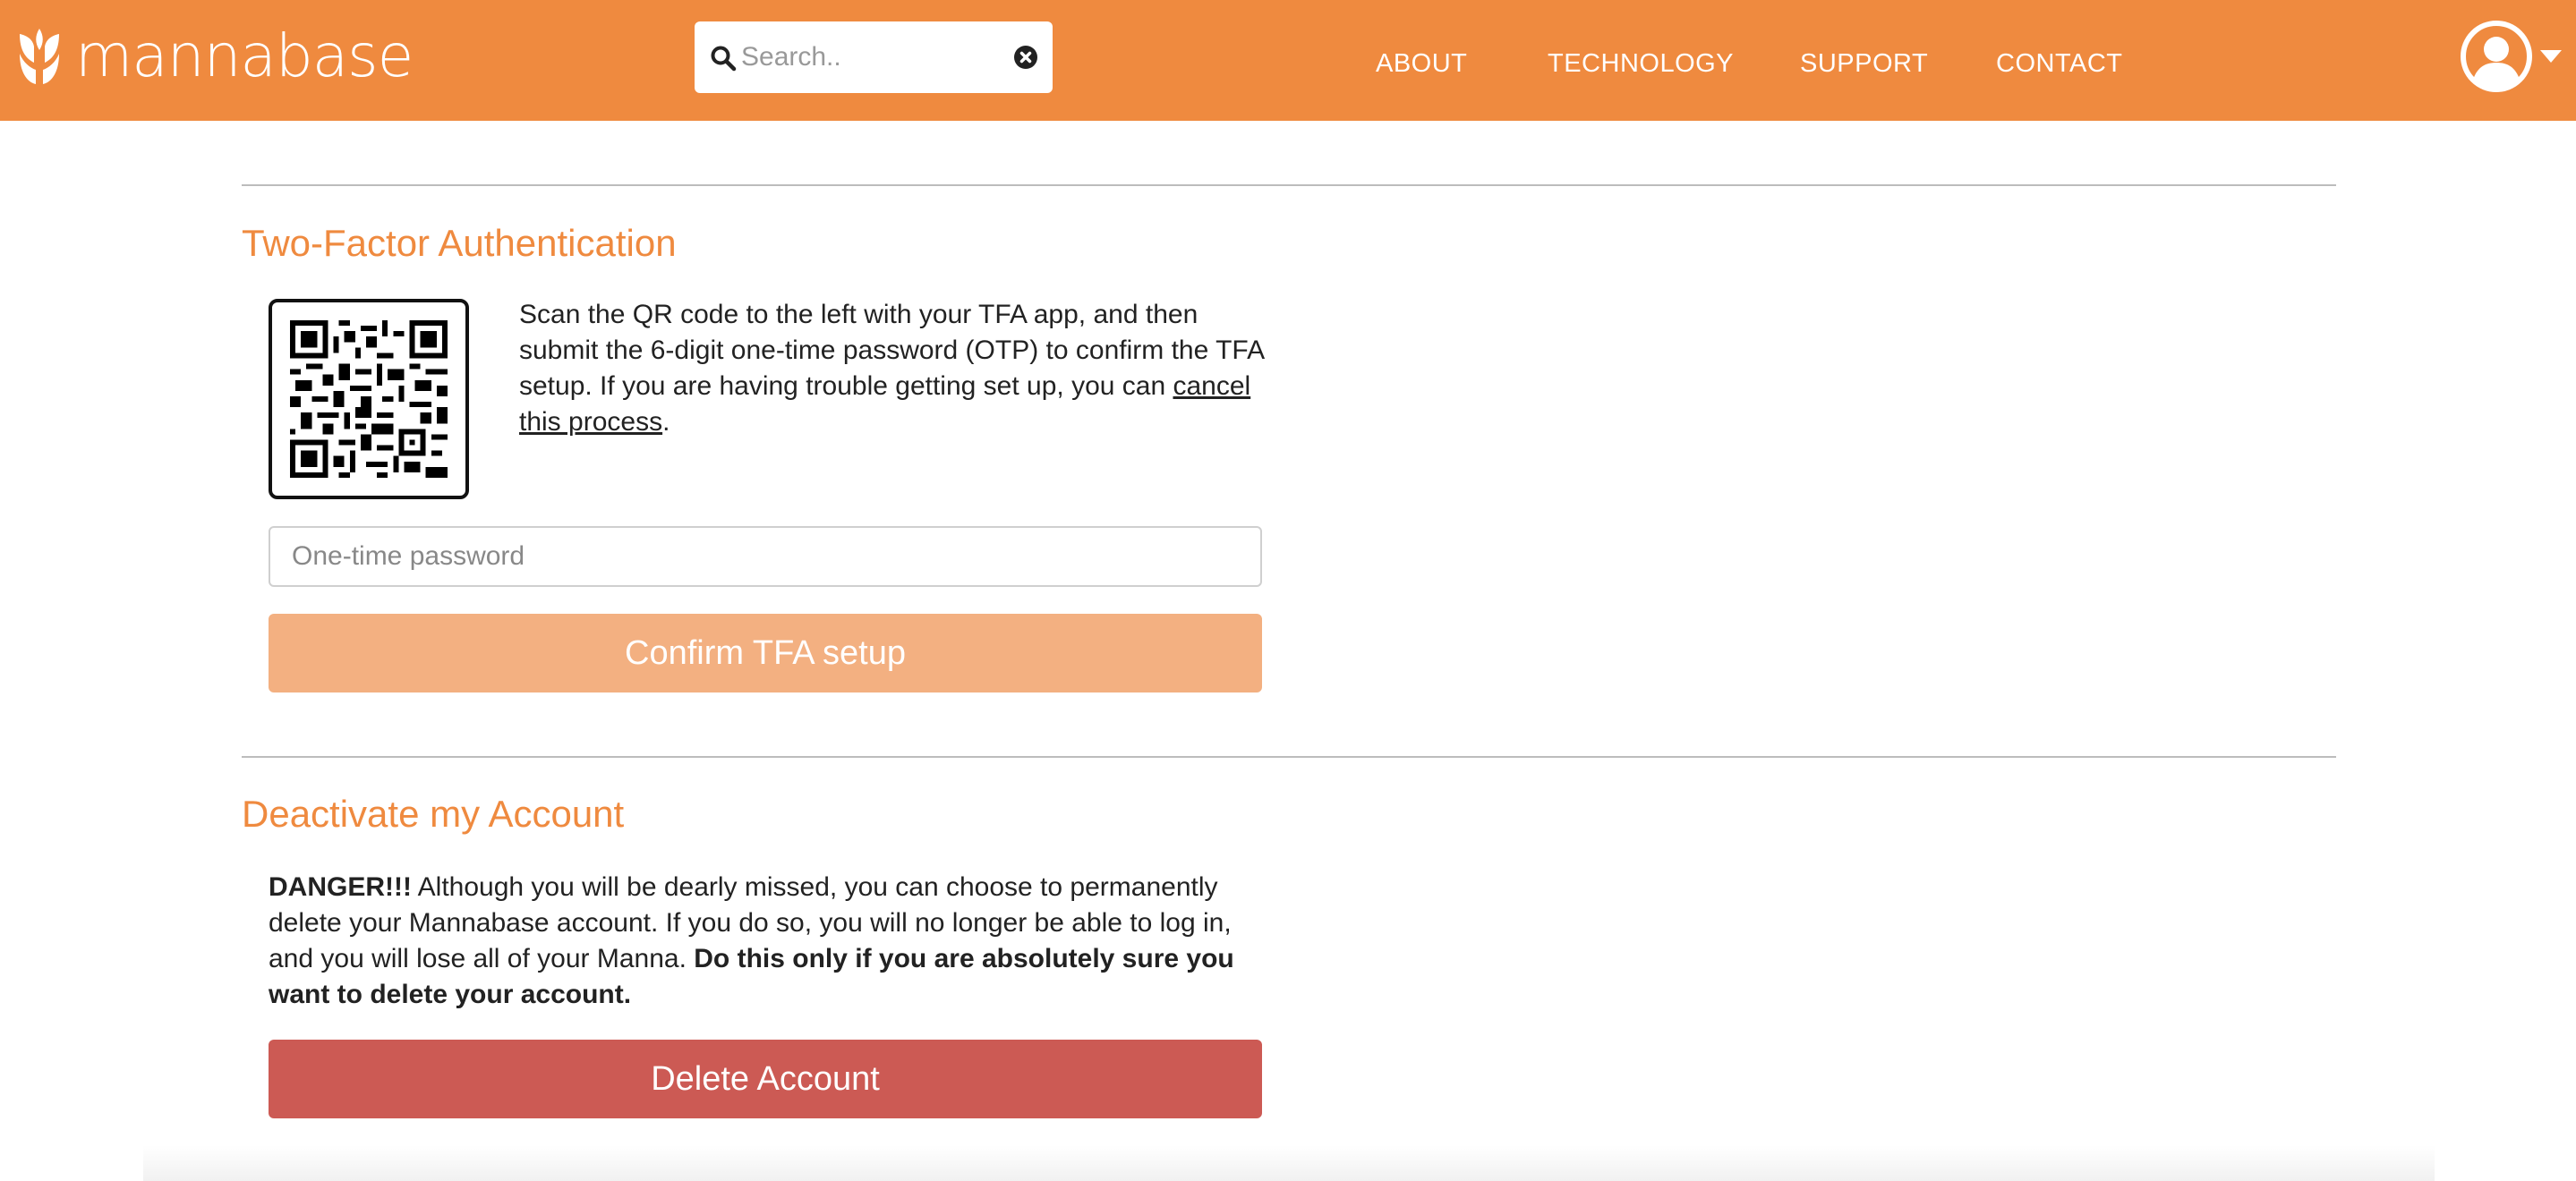 The width and height of the screenshot is (2576, 1181). I want to click on search-input, so click(875, 57).